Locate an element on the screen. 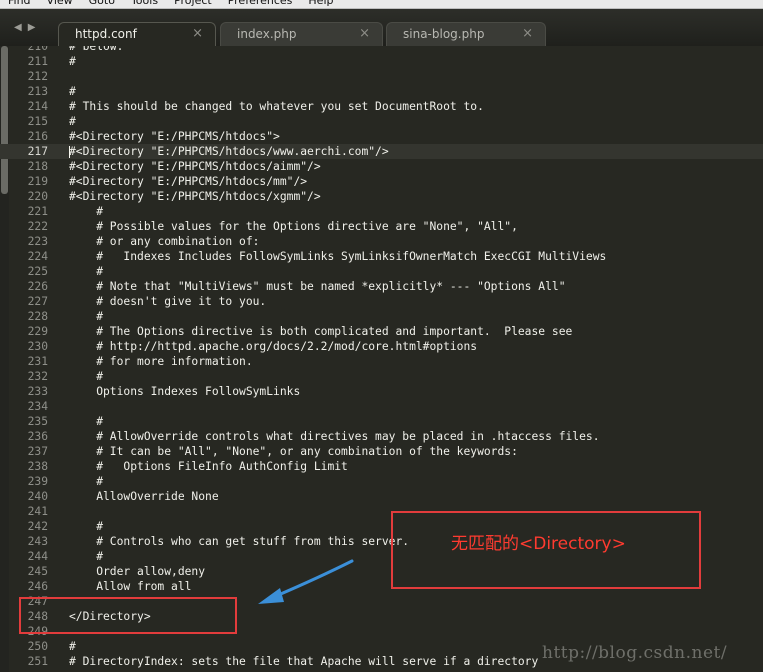 Image resolution: width=763 pixels, height=672 pixels. code-line: 233 Options Indexes FollowSymLinks is located at coordinates (381, 391).